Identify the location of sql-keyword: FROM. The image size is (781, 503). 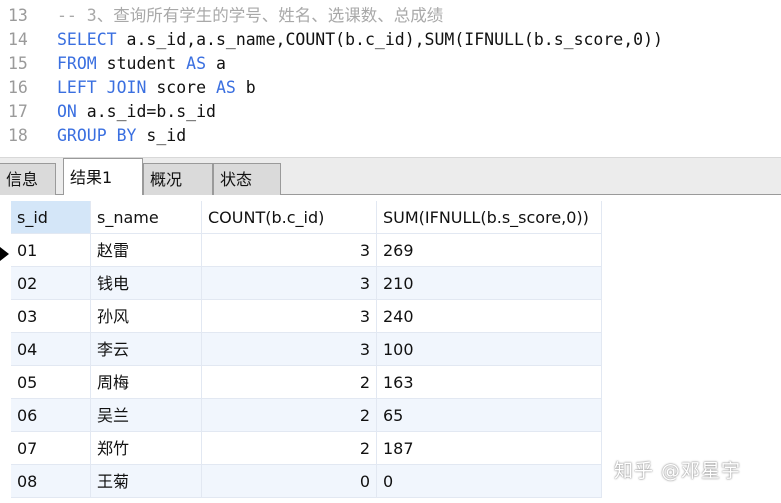
(77, 63).